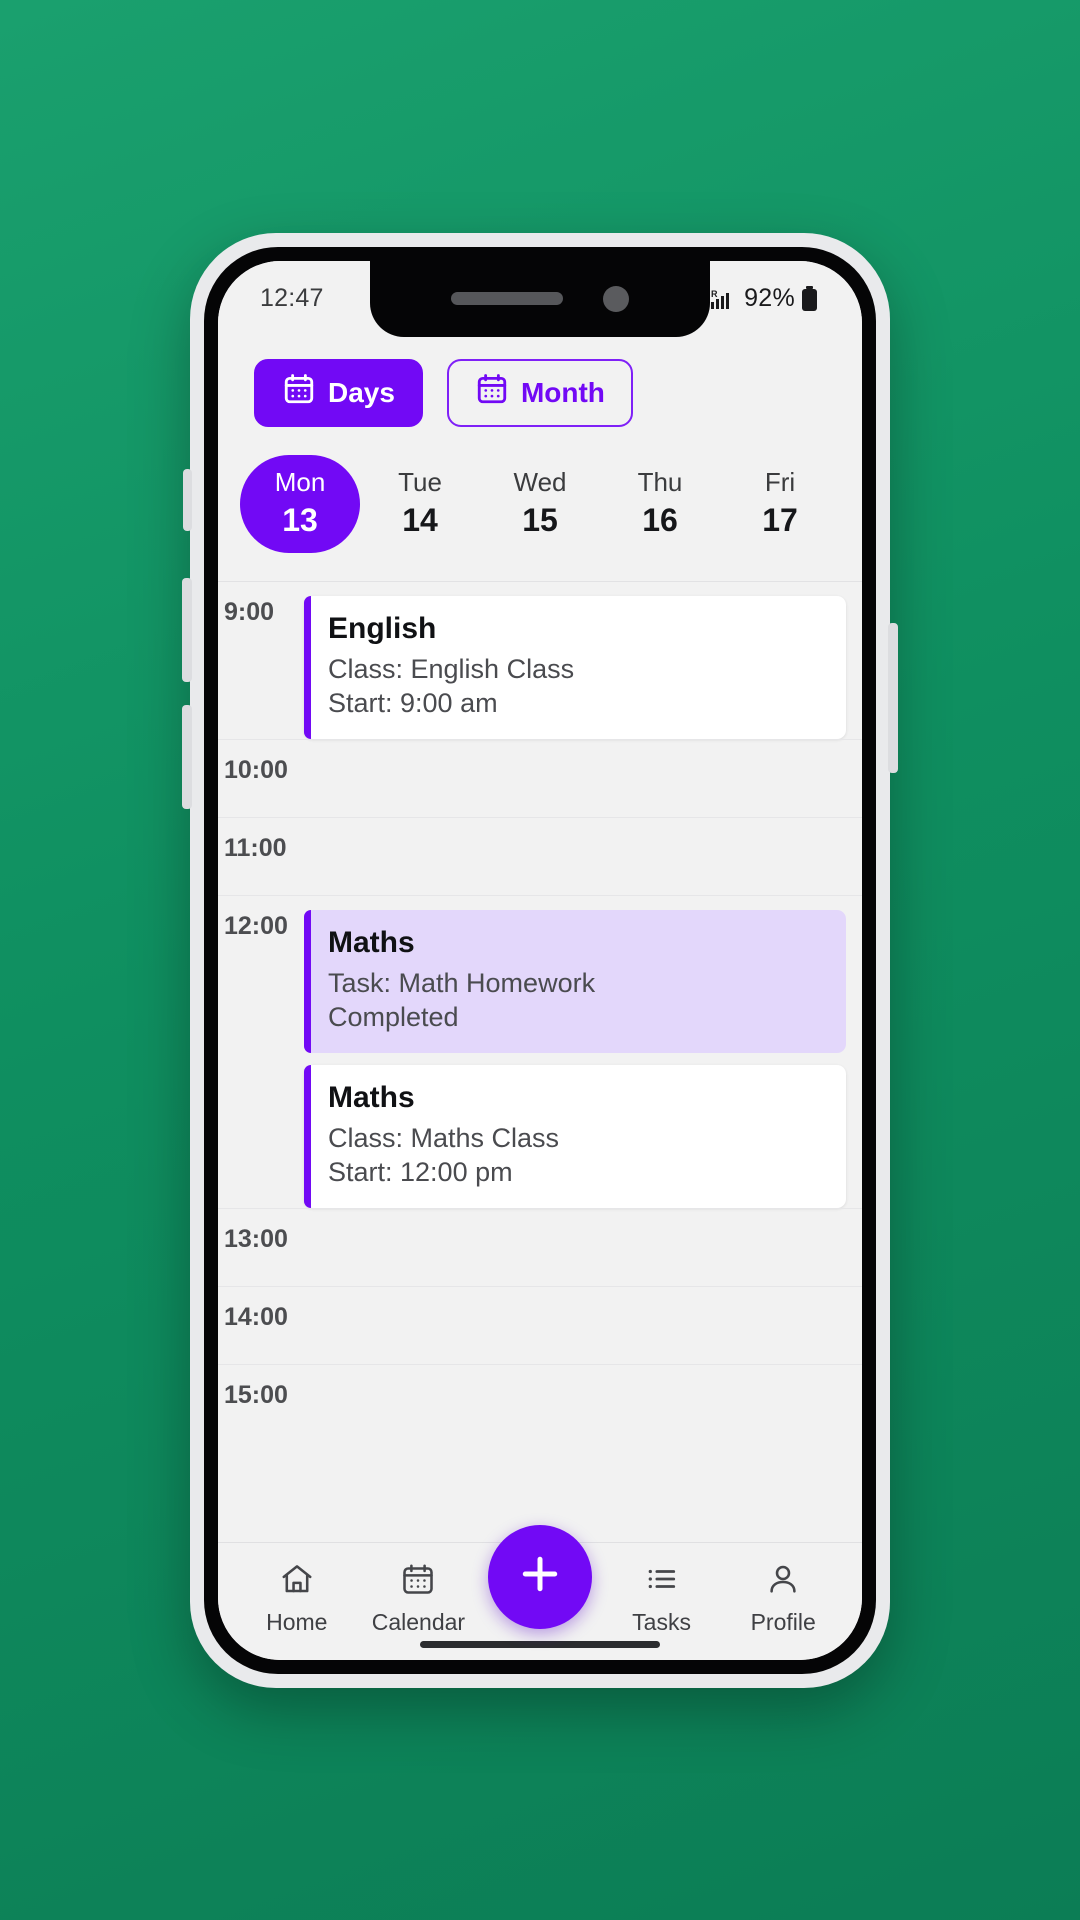 The width and height of the screenshot is (1080, 1920). I want to click on event-detail-line: Class: Maths Class, so click(444, 1137).